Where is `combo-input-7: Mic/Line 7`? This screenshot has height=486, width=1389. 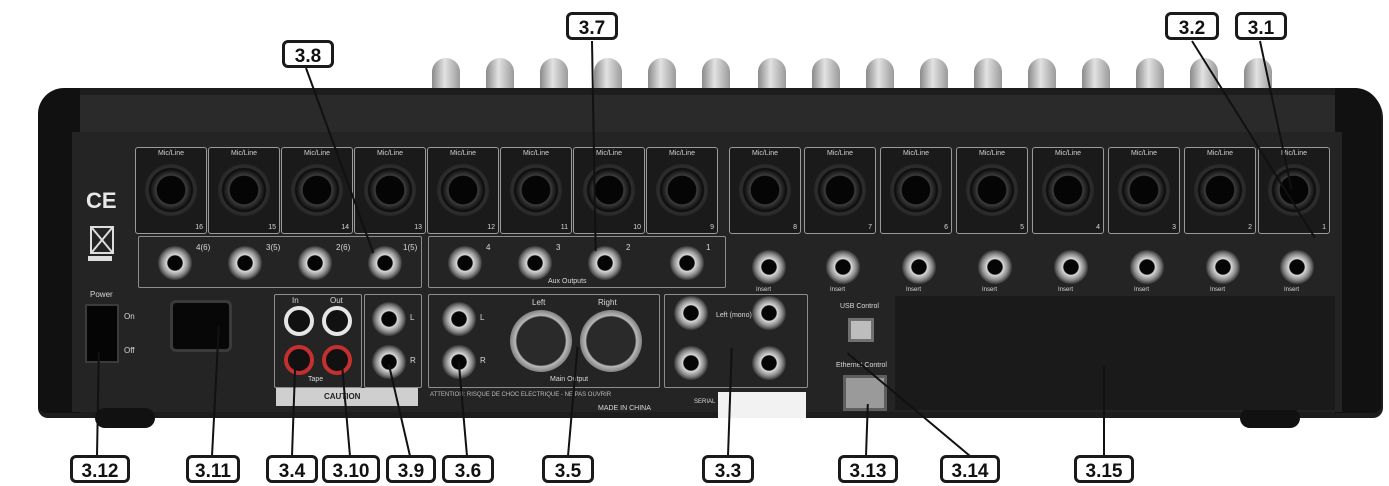 combo-input-7: Mic/Line 7 is located at coordinates (840, 190).